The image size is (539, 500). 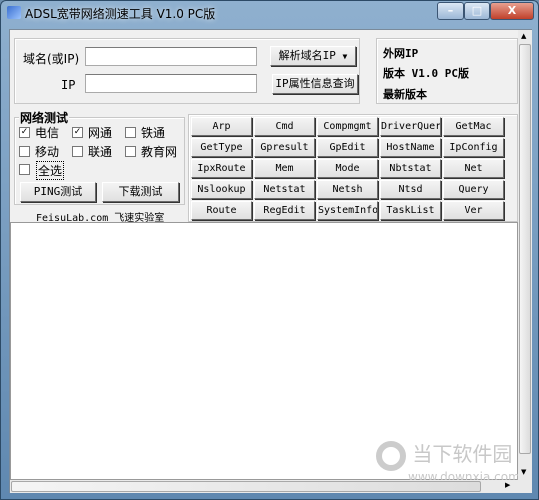 I want to click on watermark-logo: 当下软件园, so click(x=444, y=454).